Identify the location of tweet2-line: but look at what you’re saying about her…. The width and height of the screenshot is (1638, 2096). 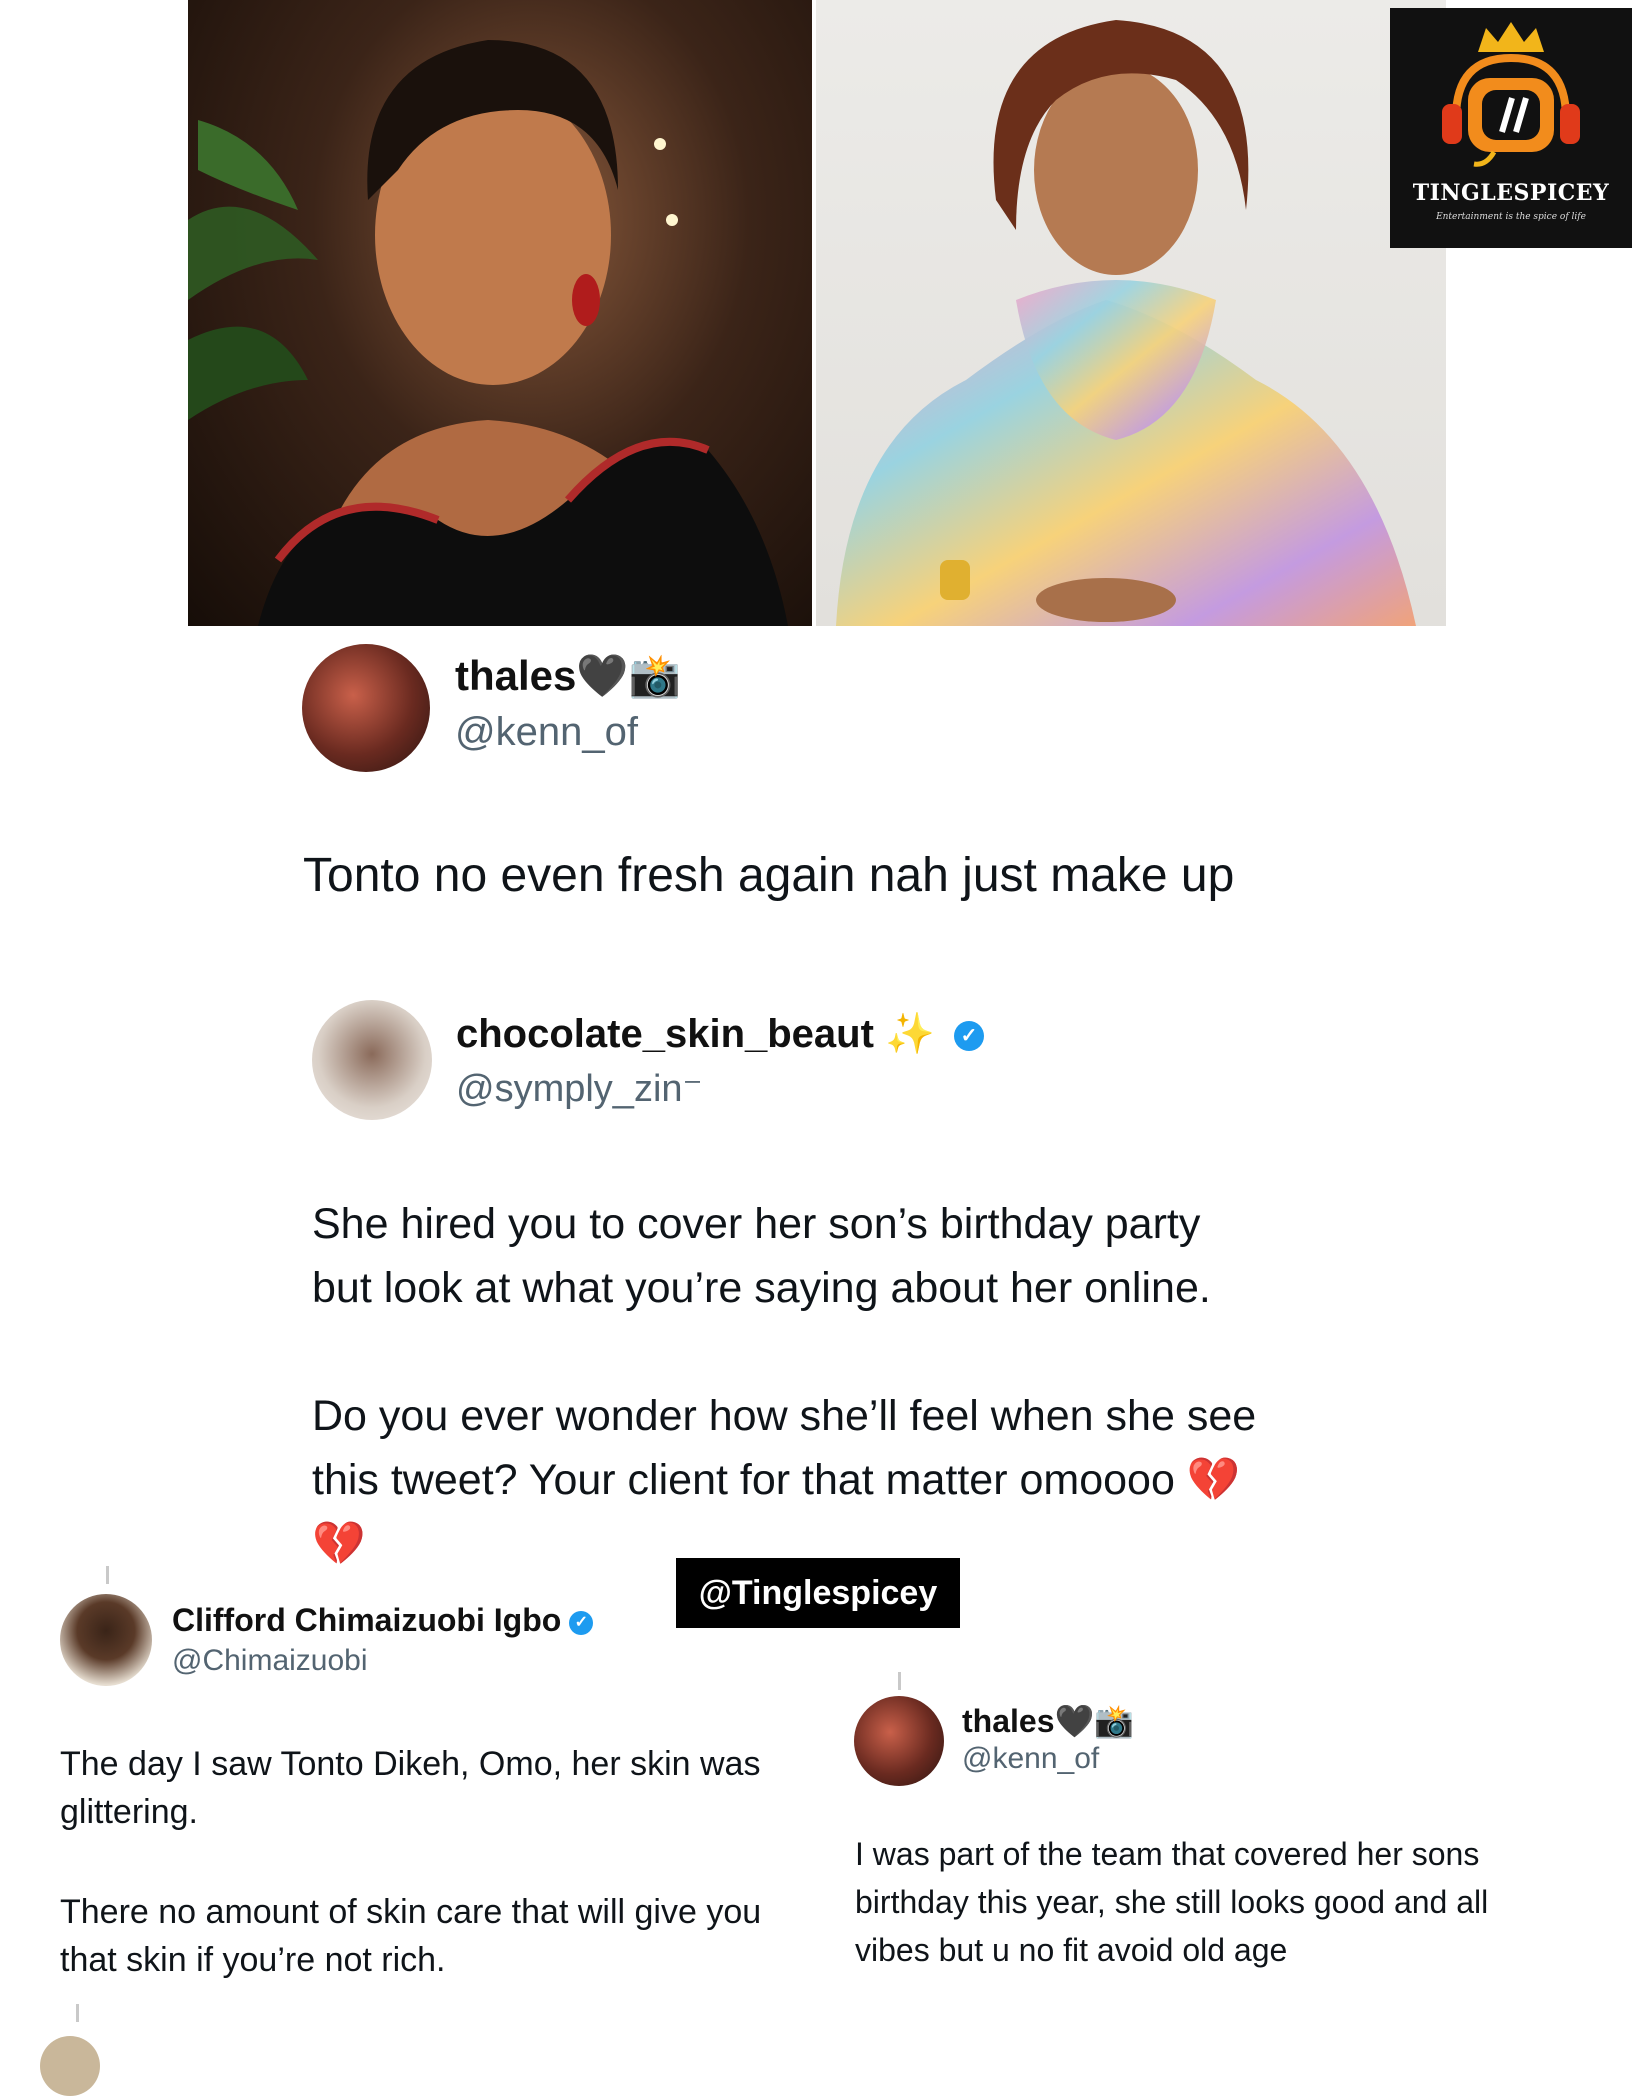
(761, 1288).